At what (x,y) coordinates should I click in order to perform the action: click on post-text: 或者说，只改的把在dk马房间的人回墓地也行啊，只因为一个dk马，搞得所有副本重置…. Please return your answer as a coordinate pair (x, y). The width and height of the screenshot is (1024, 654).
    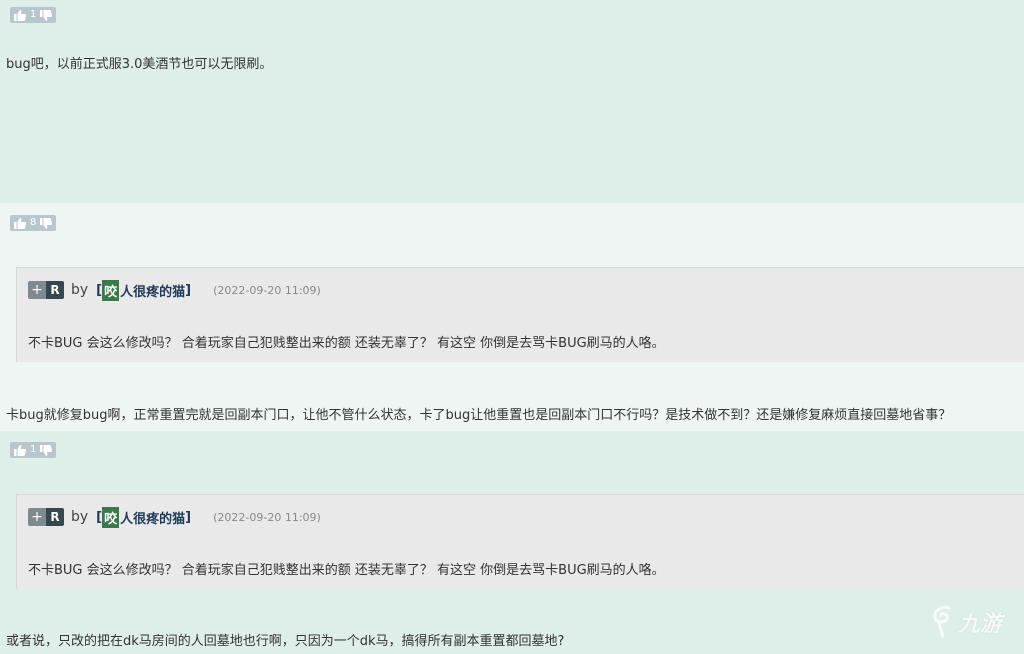
    Looking at the image, I should click on (285, 641).